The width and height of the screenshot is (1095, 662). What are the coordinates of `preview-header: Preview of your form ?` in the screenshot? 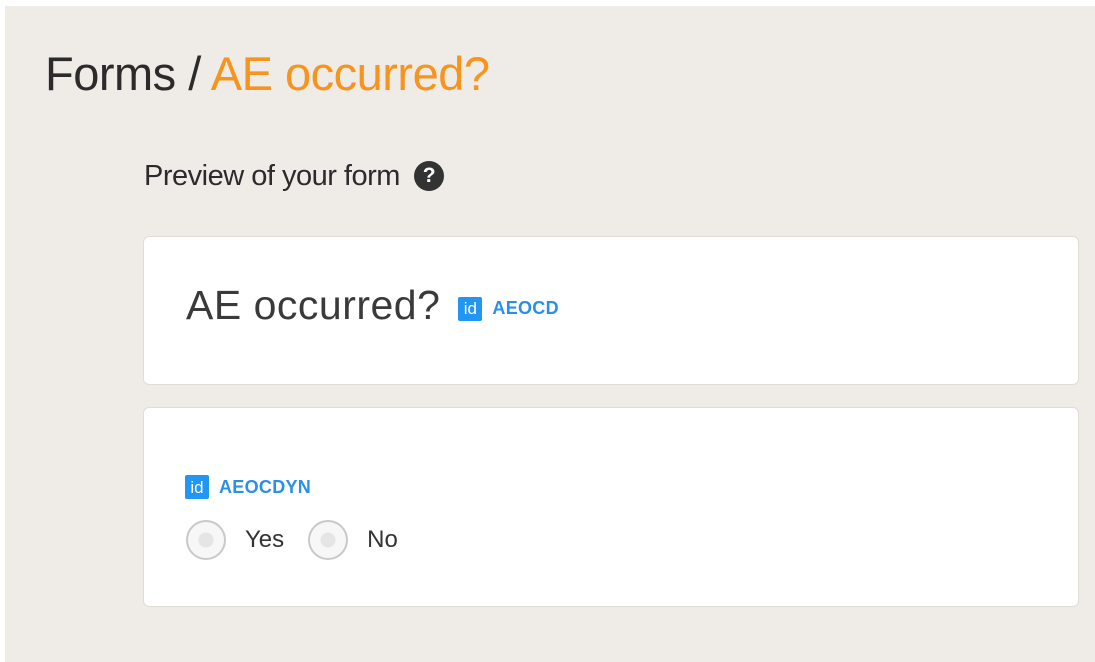 It's located at (294, 176).